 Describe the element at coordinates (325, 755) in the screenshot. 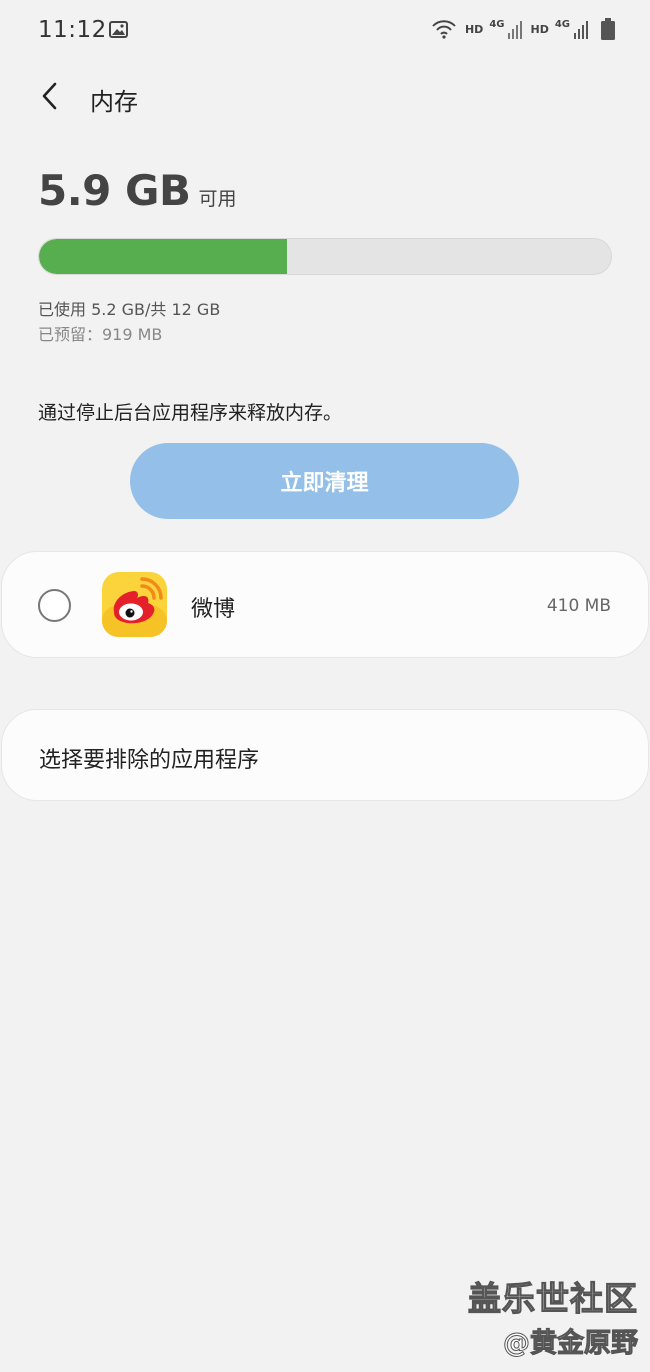

I see `exclude-apps-item: 选择要排除的应用程序` at that location.